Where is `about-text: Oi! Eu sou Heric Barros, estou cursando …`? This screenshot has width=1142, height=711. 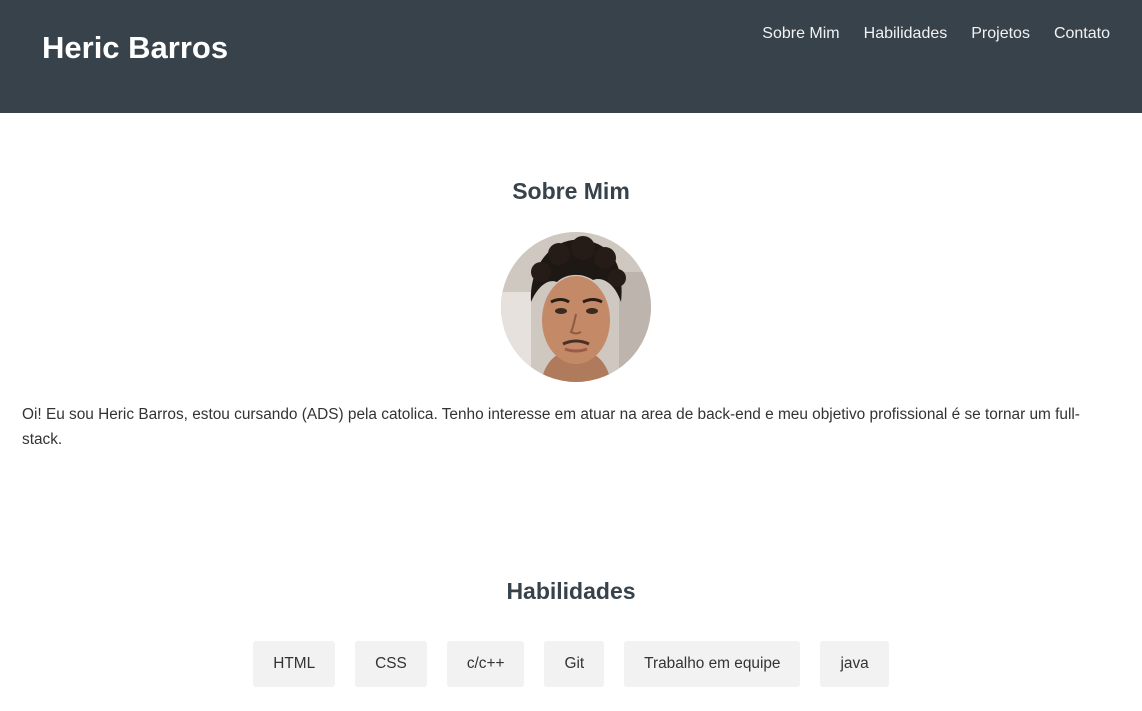
about-text: Oi! Eu sou Heric Barros, estou cursando … is located at coordinates (551, 427).